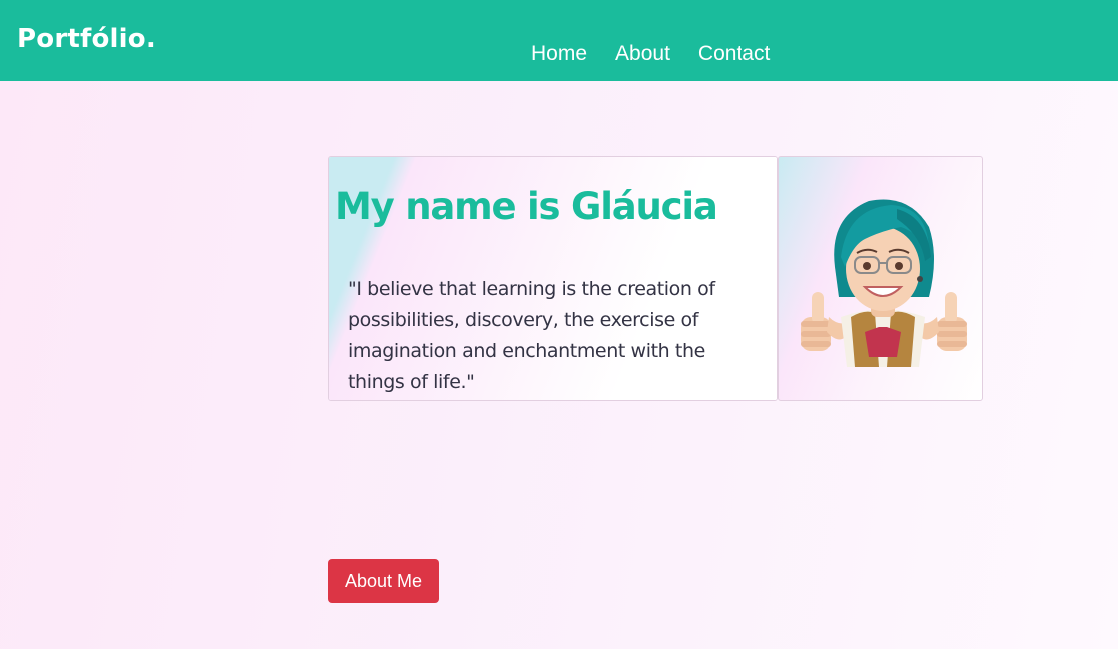  I want to click on nav-link-contact: Contact, so click(734, 54).